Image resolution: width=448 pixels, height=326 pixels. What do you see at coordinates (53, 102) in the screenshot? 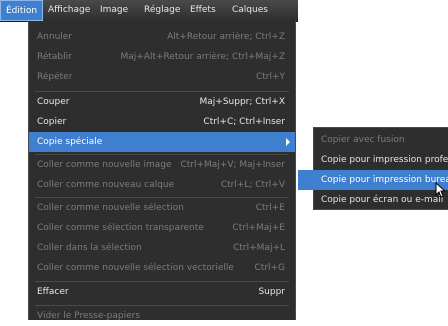
I see `menu-item-label: Couper` at bounding box center [53, 102].